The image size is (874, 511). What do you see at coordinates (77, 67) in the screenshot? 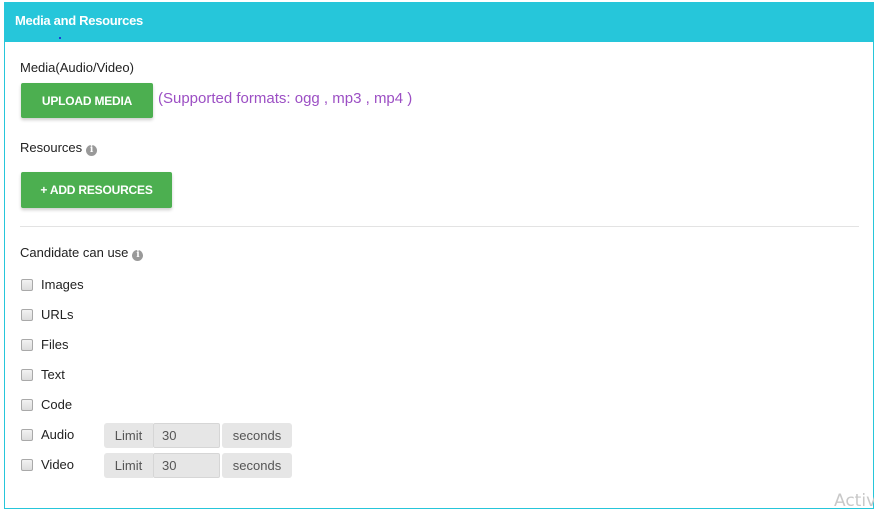
I see `media-label: Media(Audio/Video)` at bounding box center [77, 67].